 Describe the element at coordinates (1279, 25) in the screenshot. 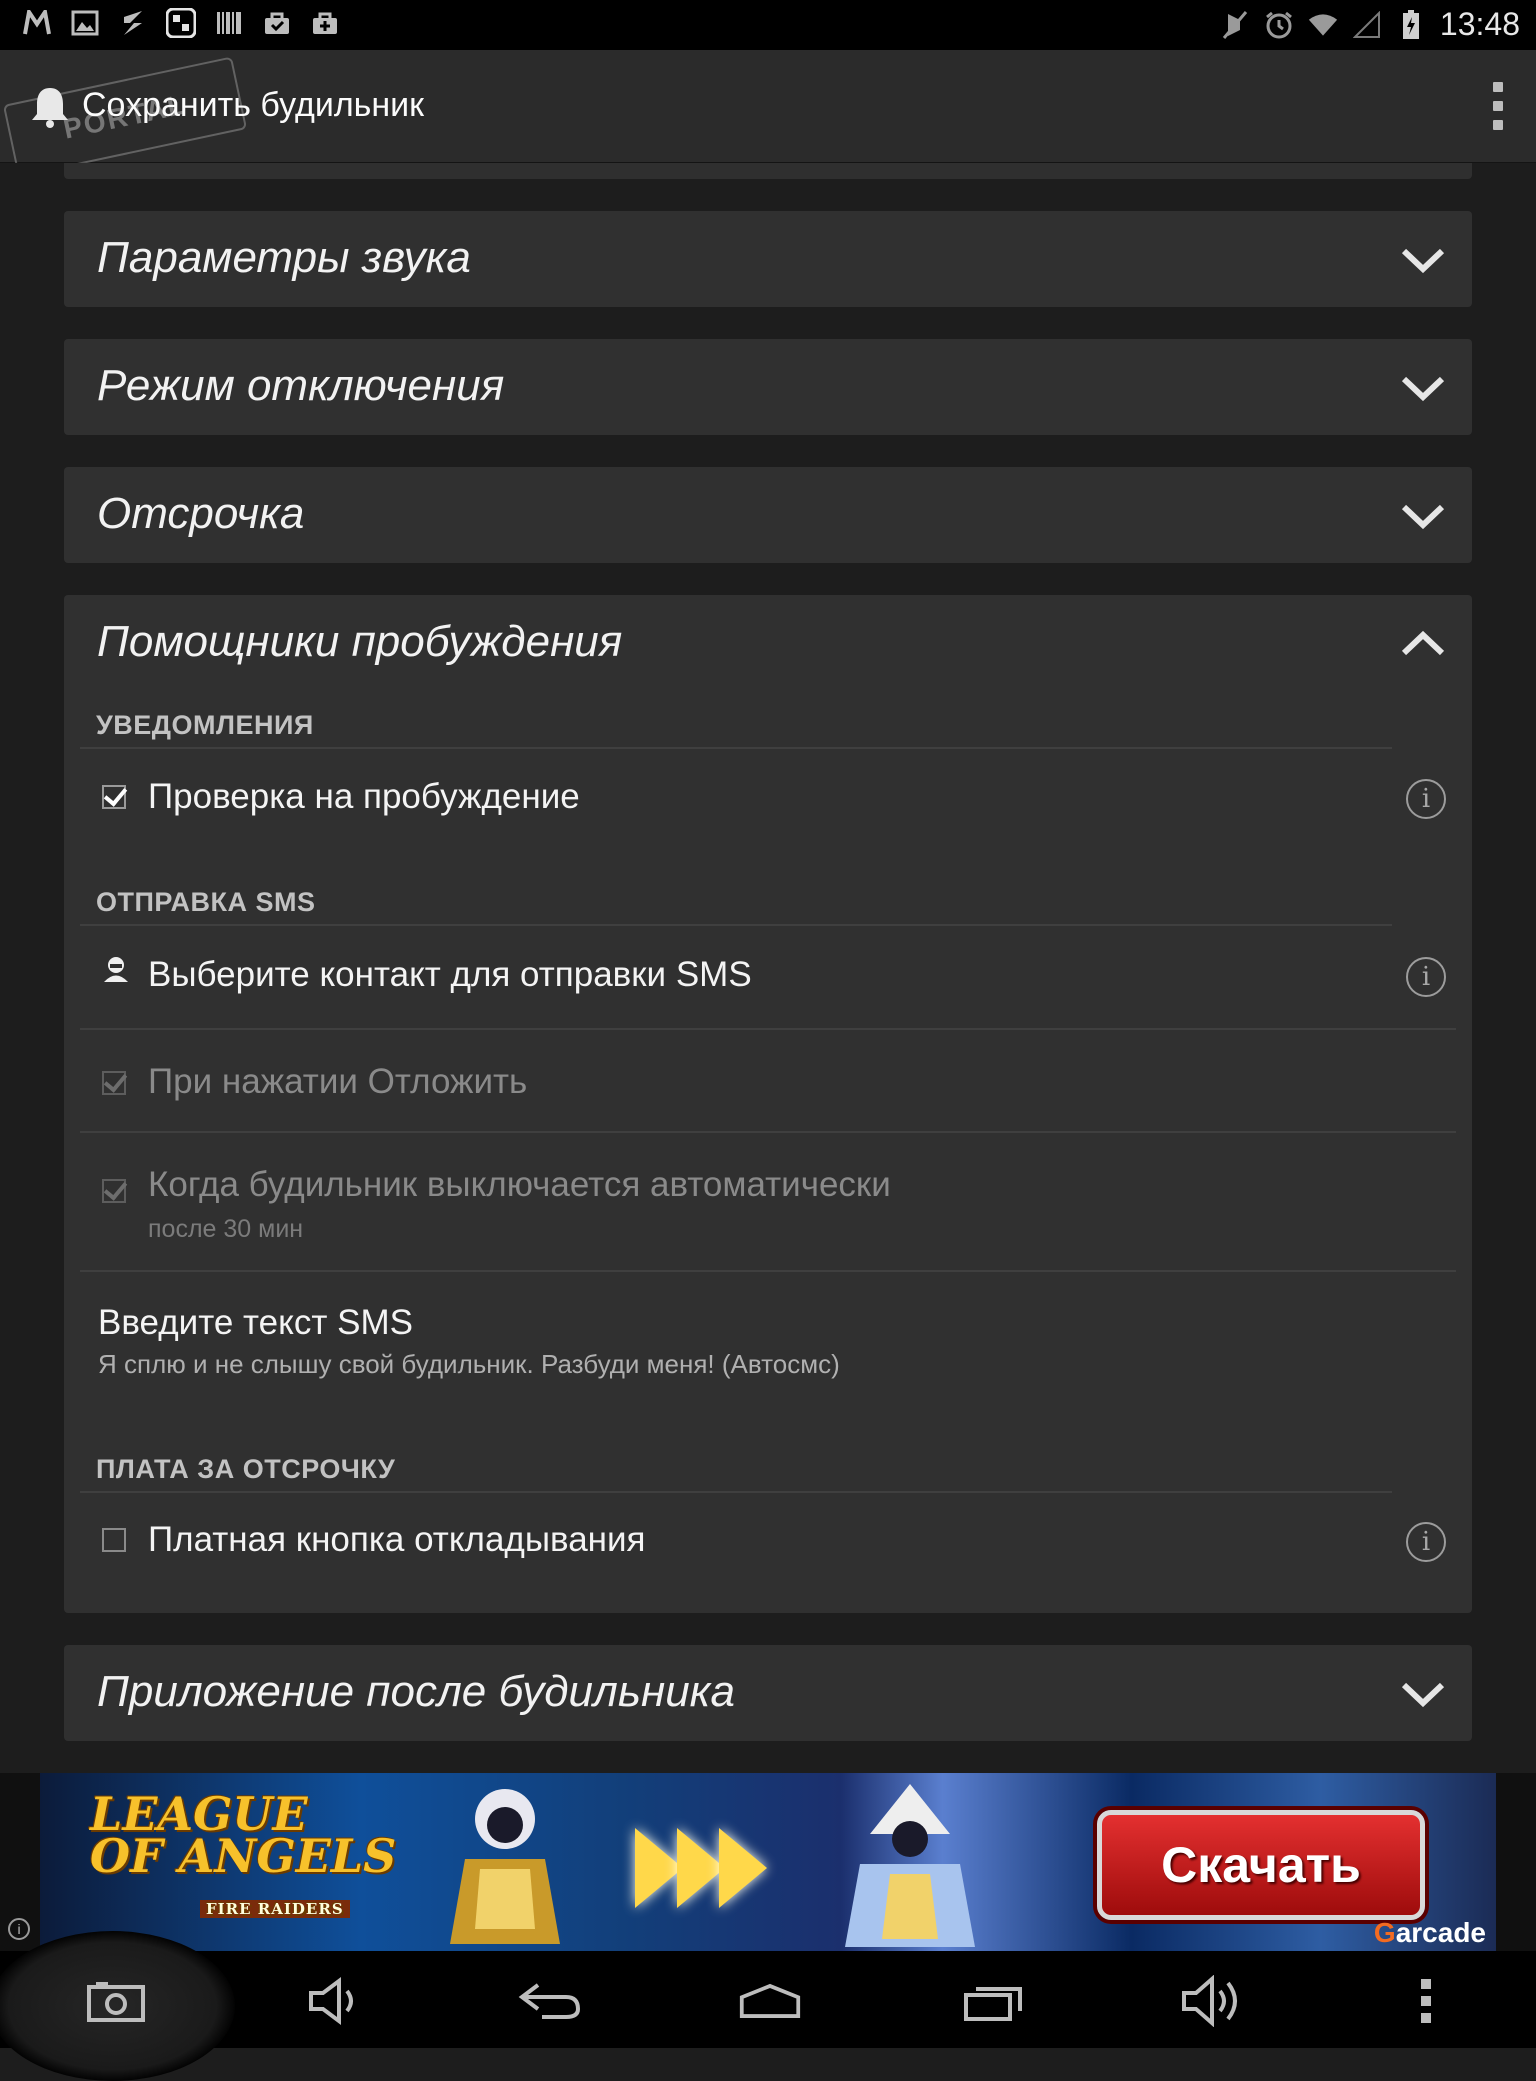

I see `alarm-icon` at that location.